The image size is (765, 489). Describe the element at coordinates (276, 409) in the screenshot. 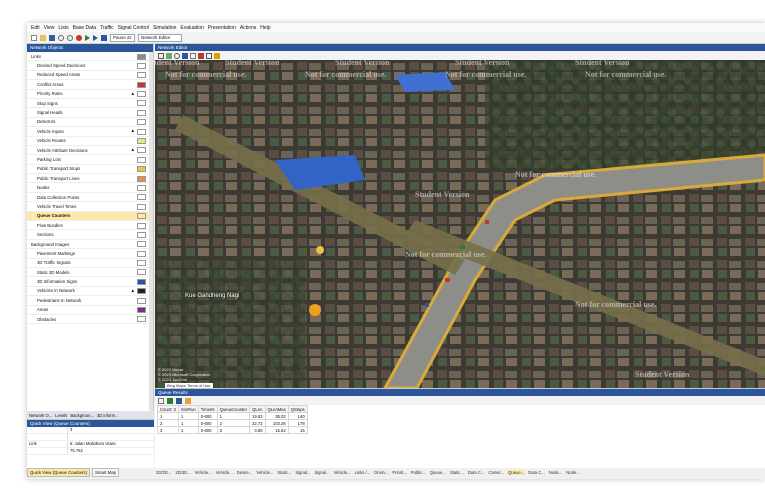

I see `column-header: QLenMax` at that location.